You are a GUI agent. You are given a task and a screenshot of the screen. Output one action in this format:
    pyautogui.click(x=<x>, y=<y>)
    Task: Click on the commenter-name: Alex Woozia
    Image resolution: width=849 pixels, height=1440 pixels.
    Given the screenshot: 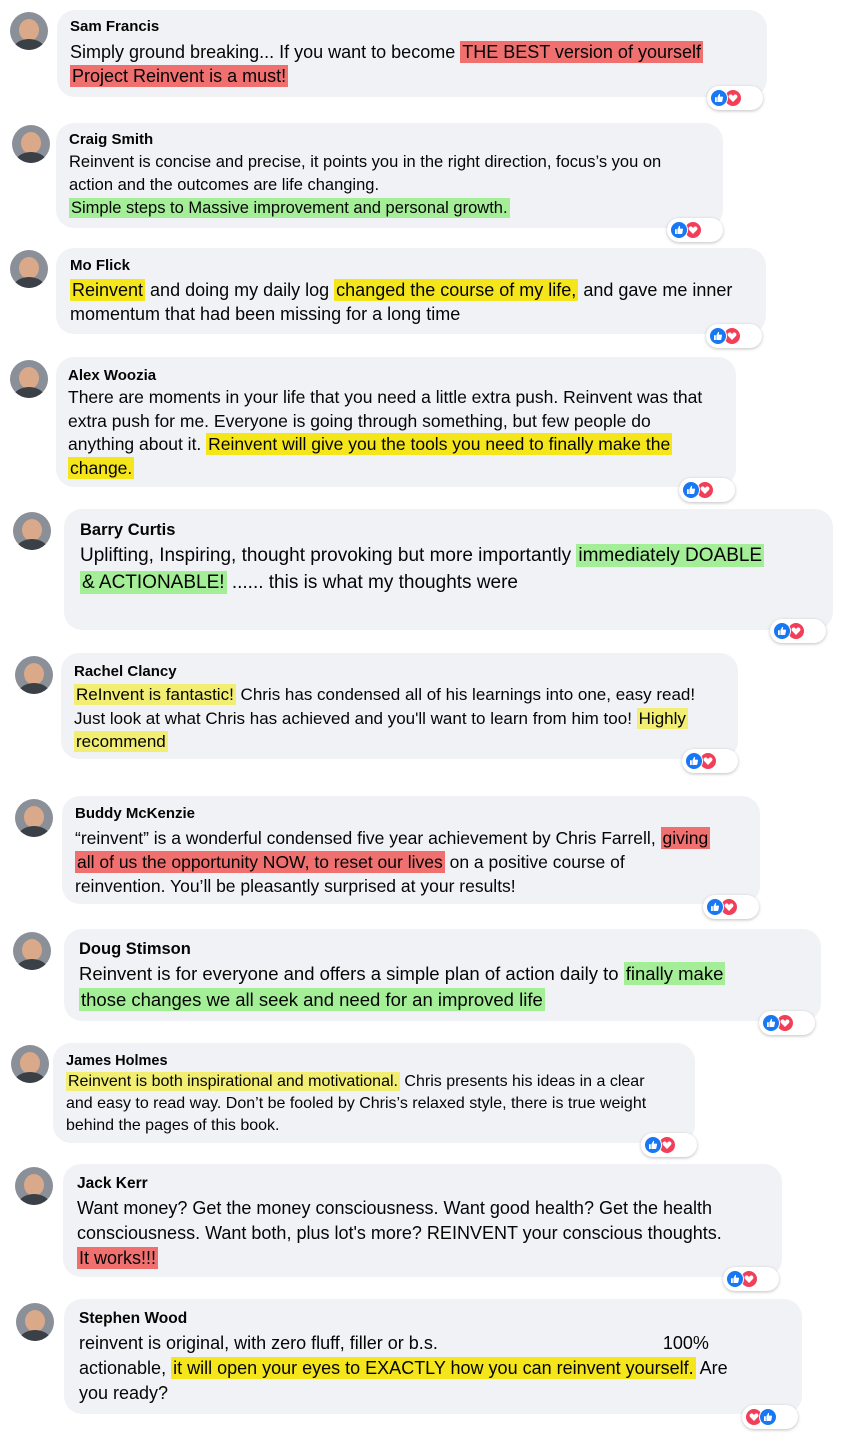 What is the action you would take?
    pyautogui.click(x=112, y=375)
    